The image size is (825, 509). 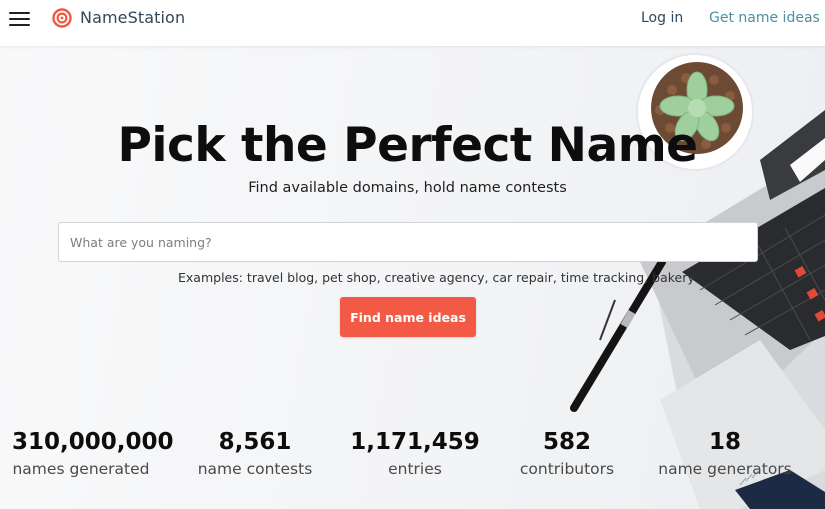 What do you see at coordinates (407, 145) in the screenshot?
I see `hero-title: Pick the Perfect Name` at bounding box center [407, 145].